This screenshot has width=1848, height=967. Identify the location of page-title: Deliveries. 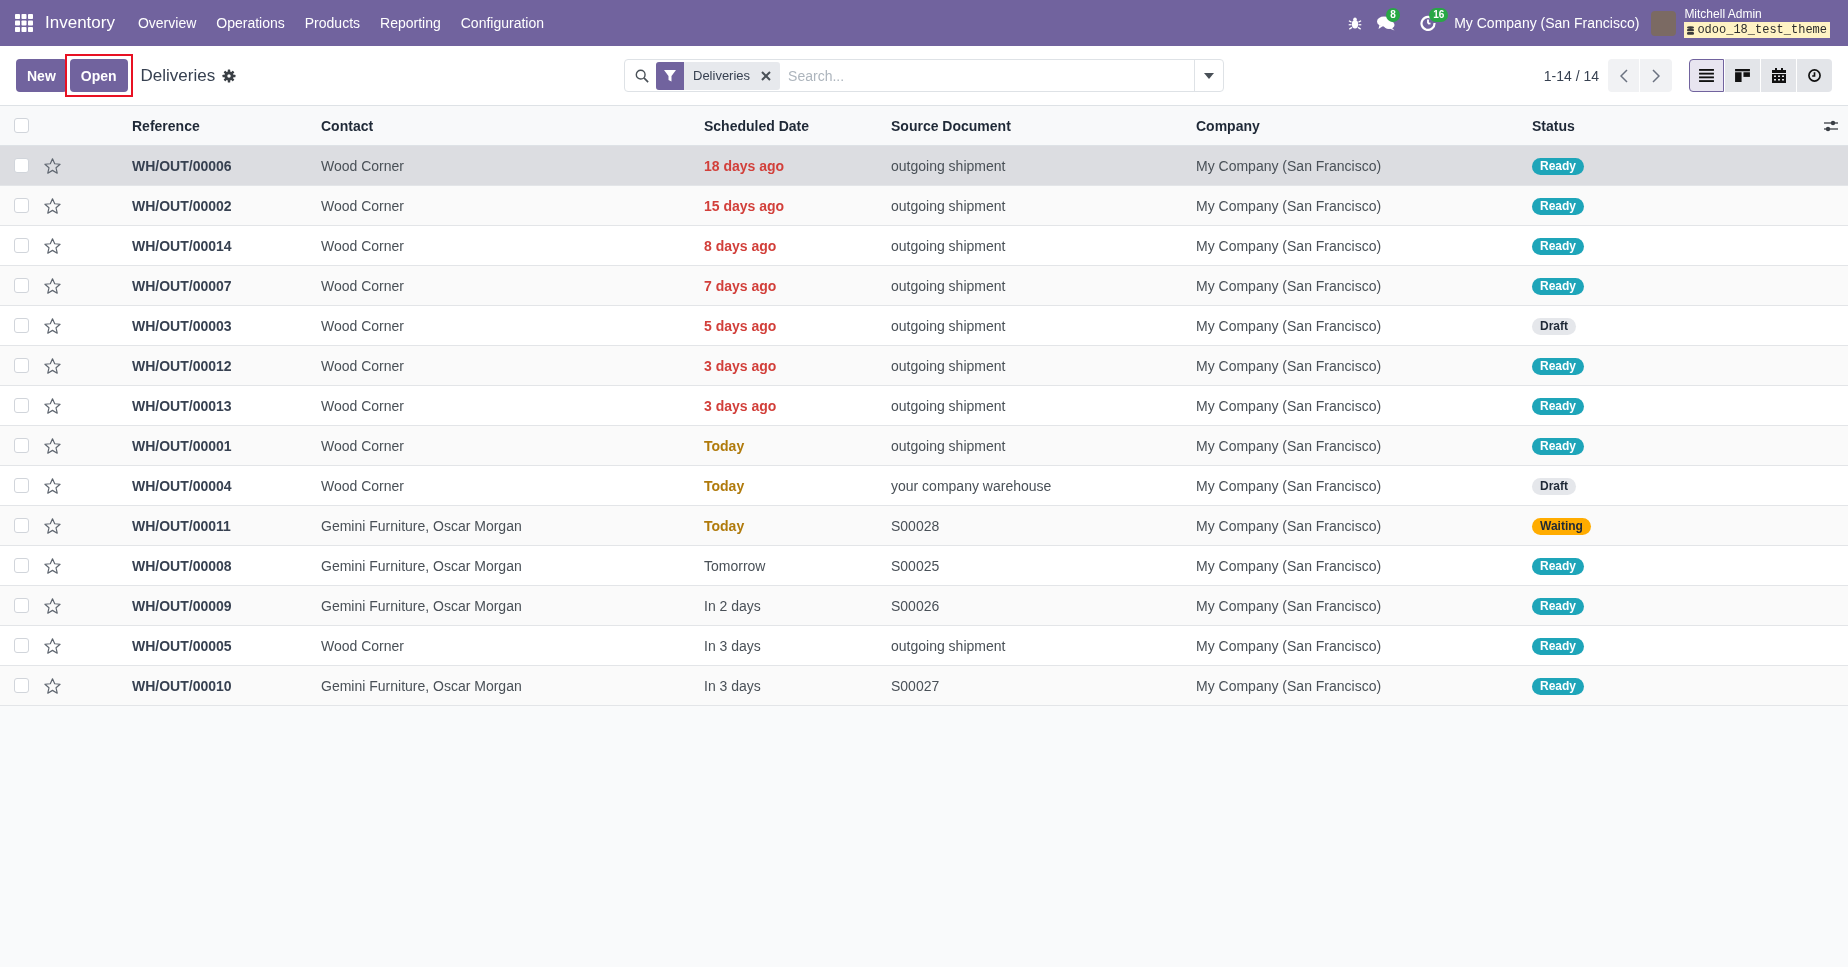
(178, 75).